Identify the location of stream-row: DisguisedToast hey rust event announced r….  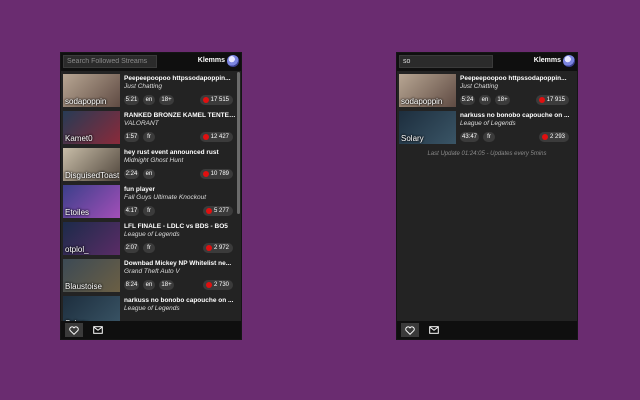
(151, 163).